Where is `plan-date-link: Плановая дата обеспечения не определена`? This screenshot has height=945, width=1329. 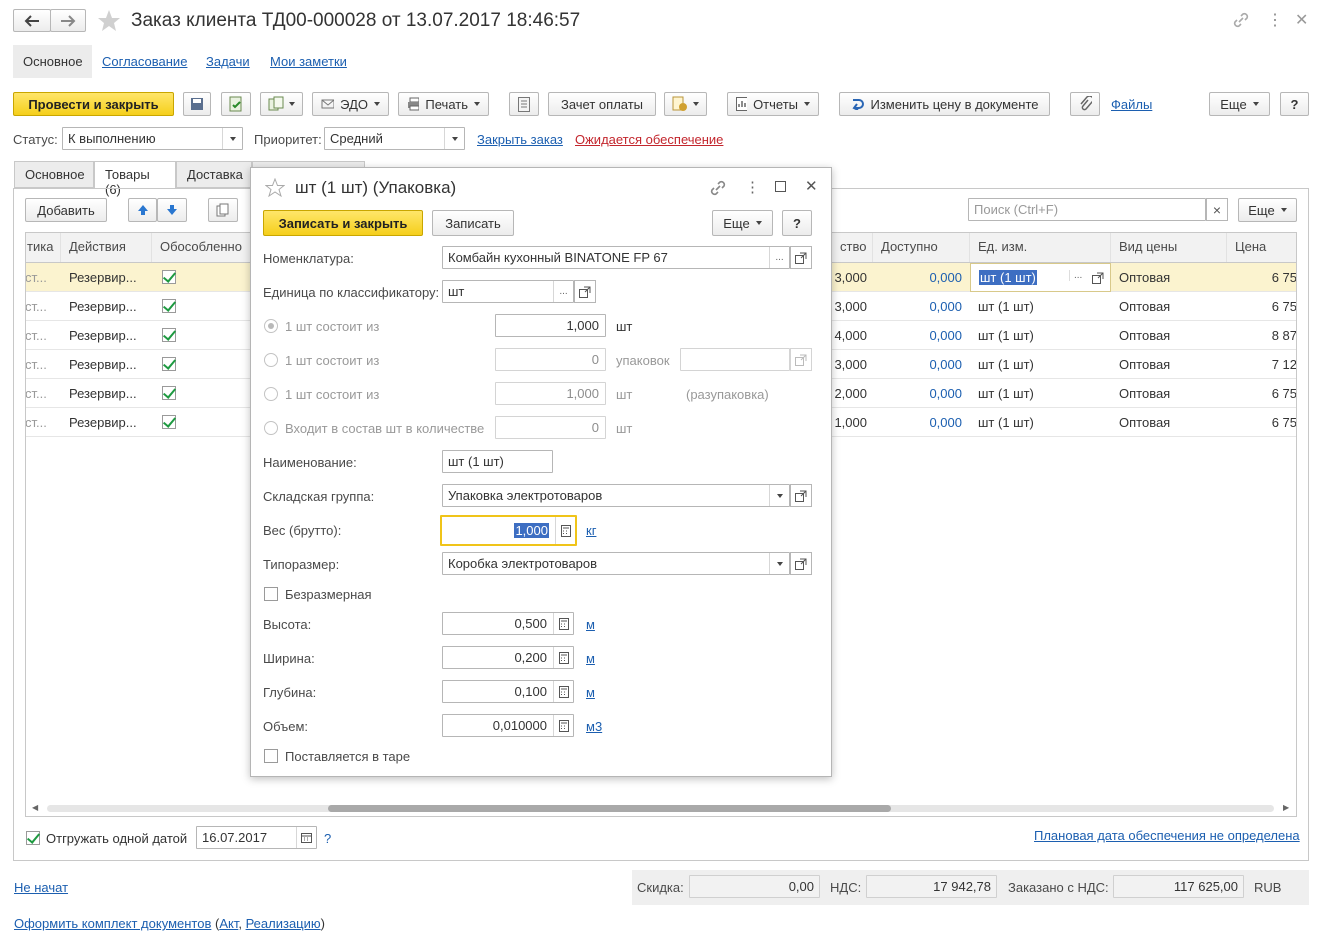
plan-date-link: Плановая дата обеспечения не определена is located at coordinates (1167, 835).